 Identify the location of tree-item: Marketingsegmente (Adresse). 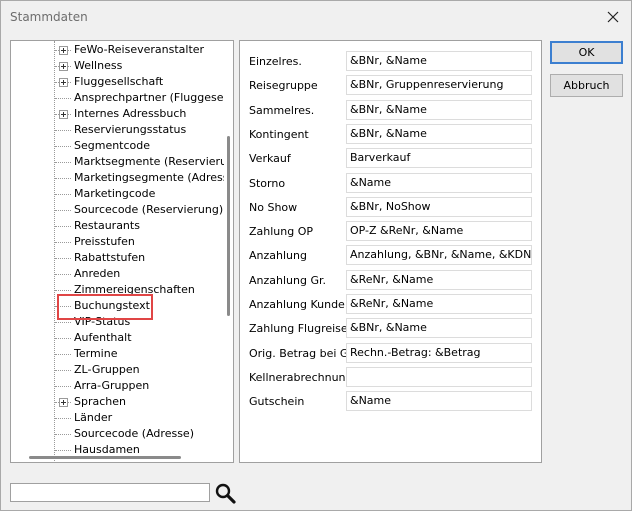
(122, 178).